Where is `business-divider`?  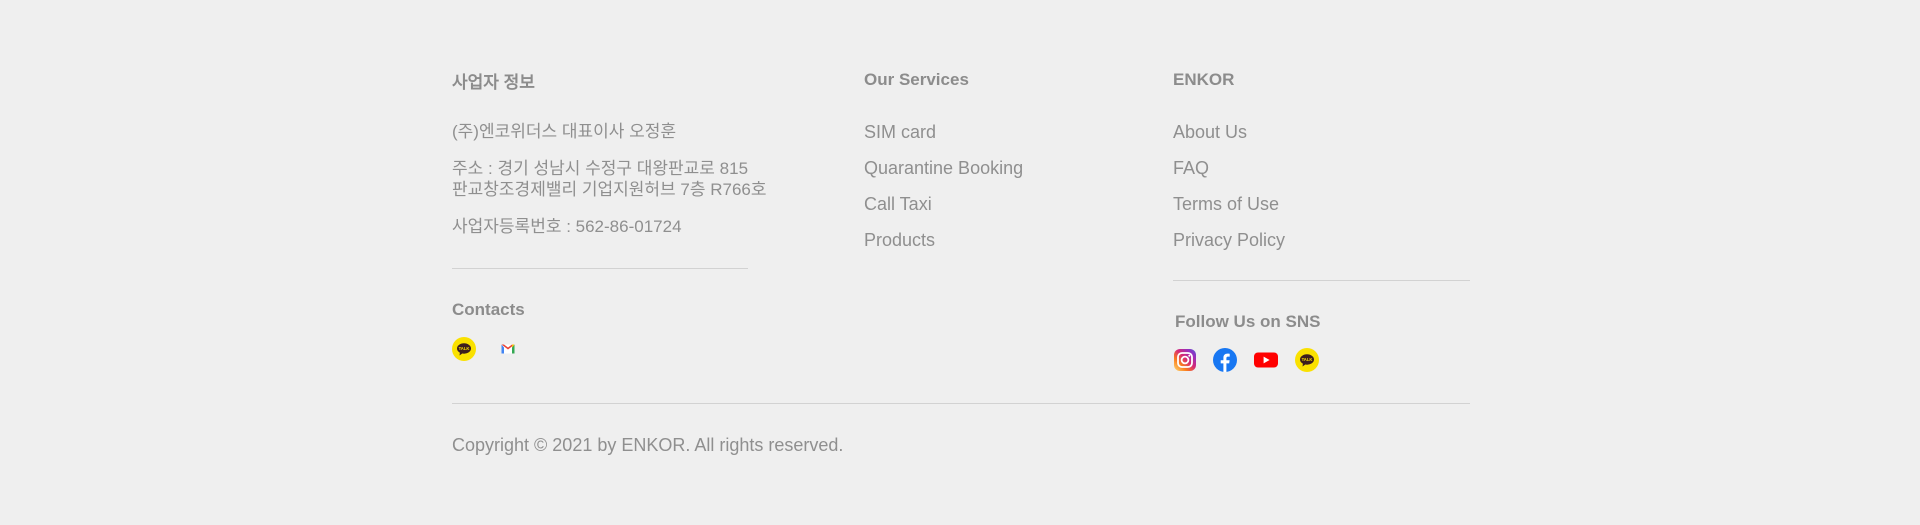 business-divider is located at coordinates (600, 268).